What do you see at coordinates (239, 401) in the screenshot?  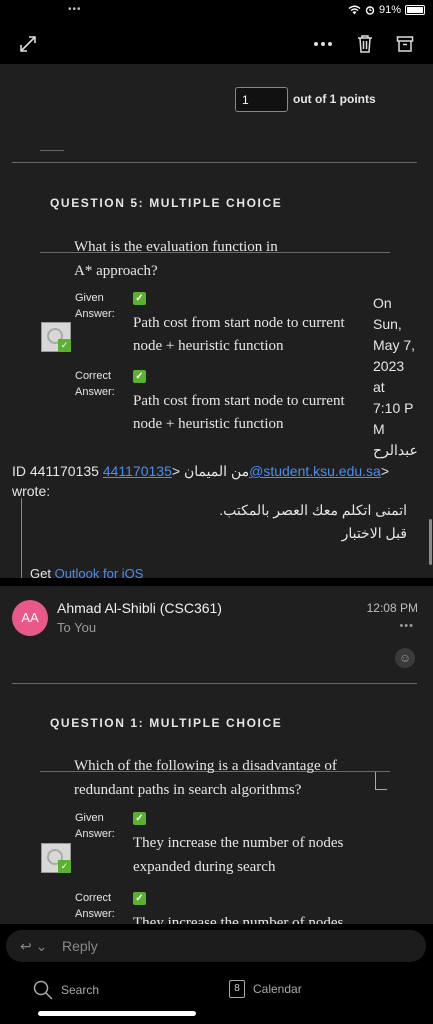 I see `correct-answer-line1: Path cost from start node to current` at bounding box center [239, 401].